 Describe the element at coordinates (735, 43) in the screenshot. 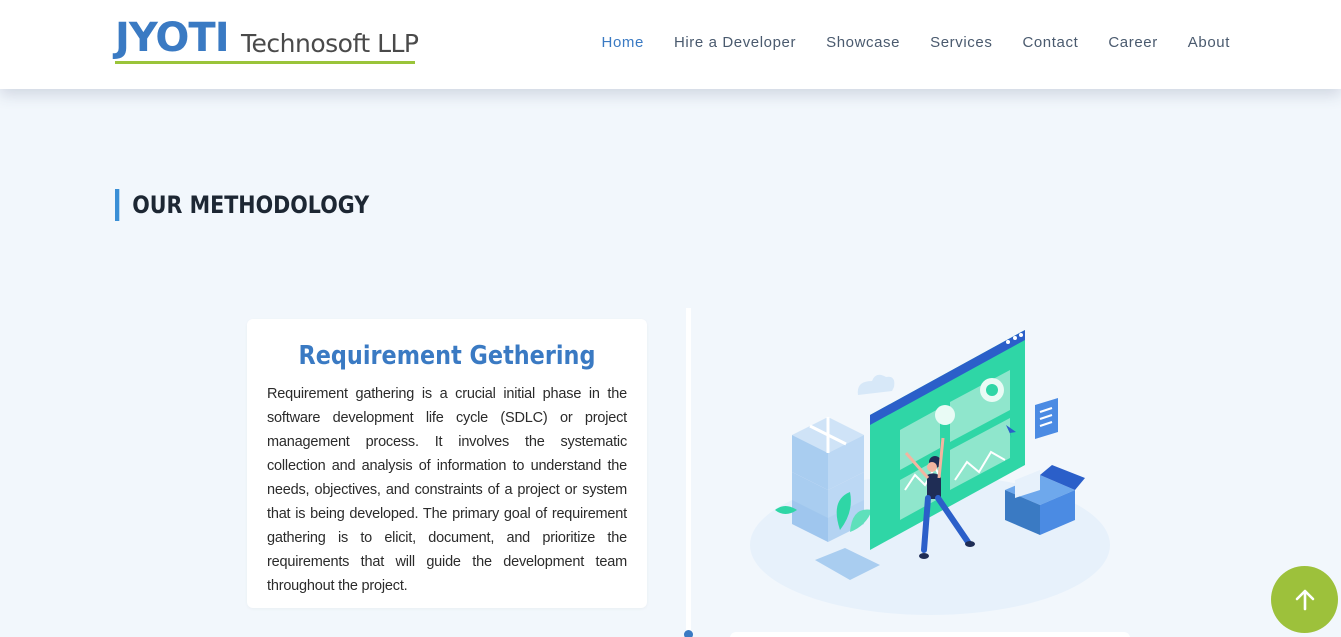

I see `nav-hire-a-developer: Hire a Developer` at that location.